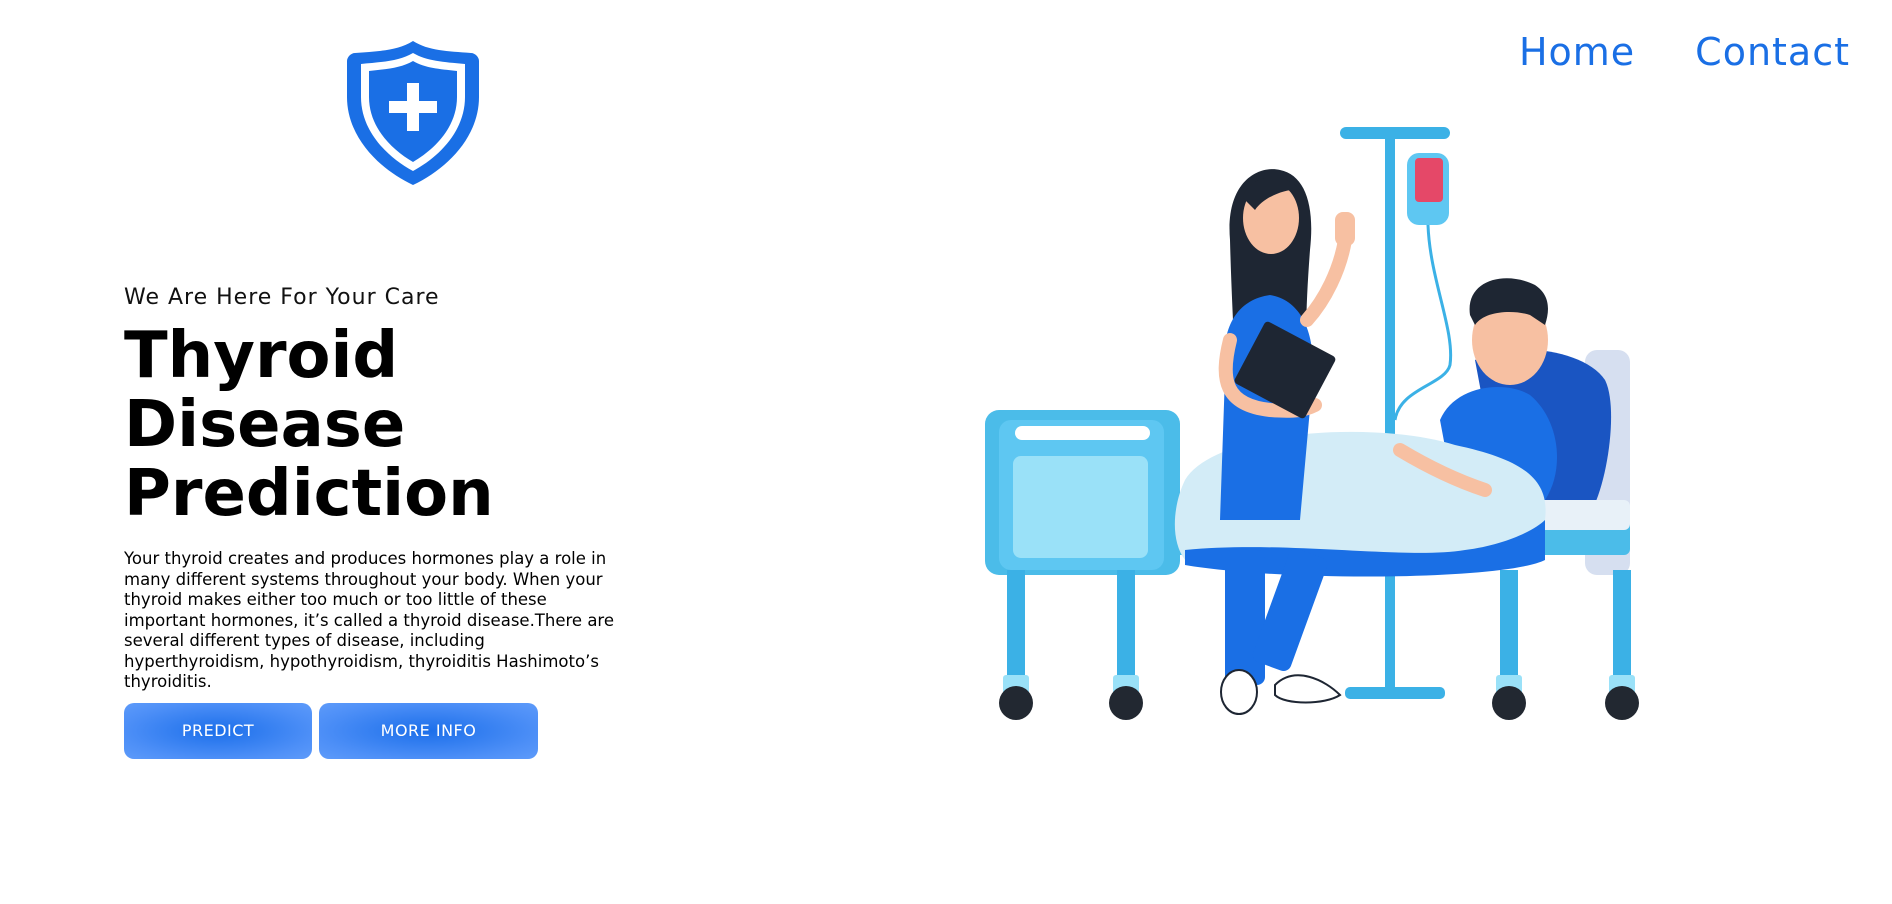 This screenshot has width=1892, height=904. What do you see at coordinates (282, 297) in the screenshot?
I see `hero-tagline: We Are Here For Your Care` at bounding box center [282, 297].